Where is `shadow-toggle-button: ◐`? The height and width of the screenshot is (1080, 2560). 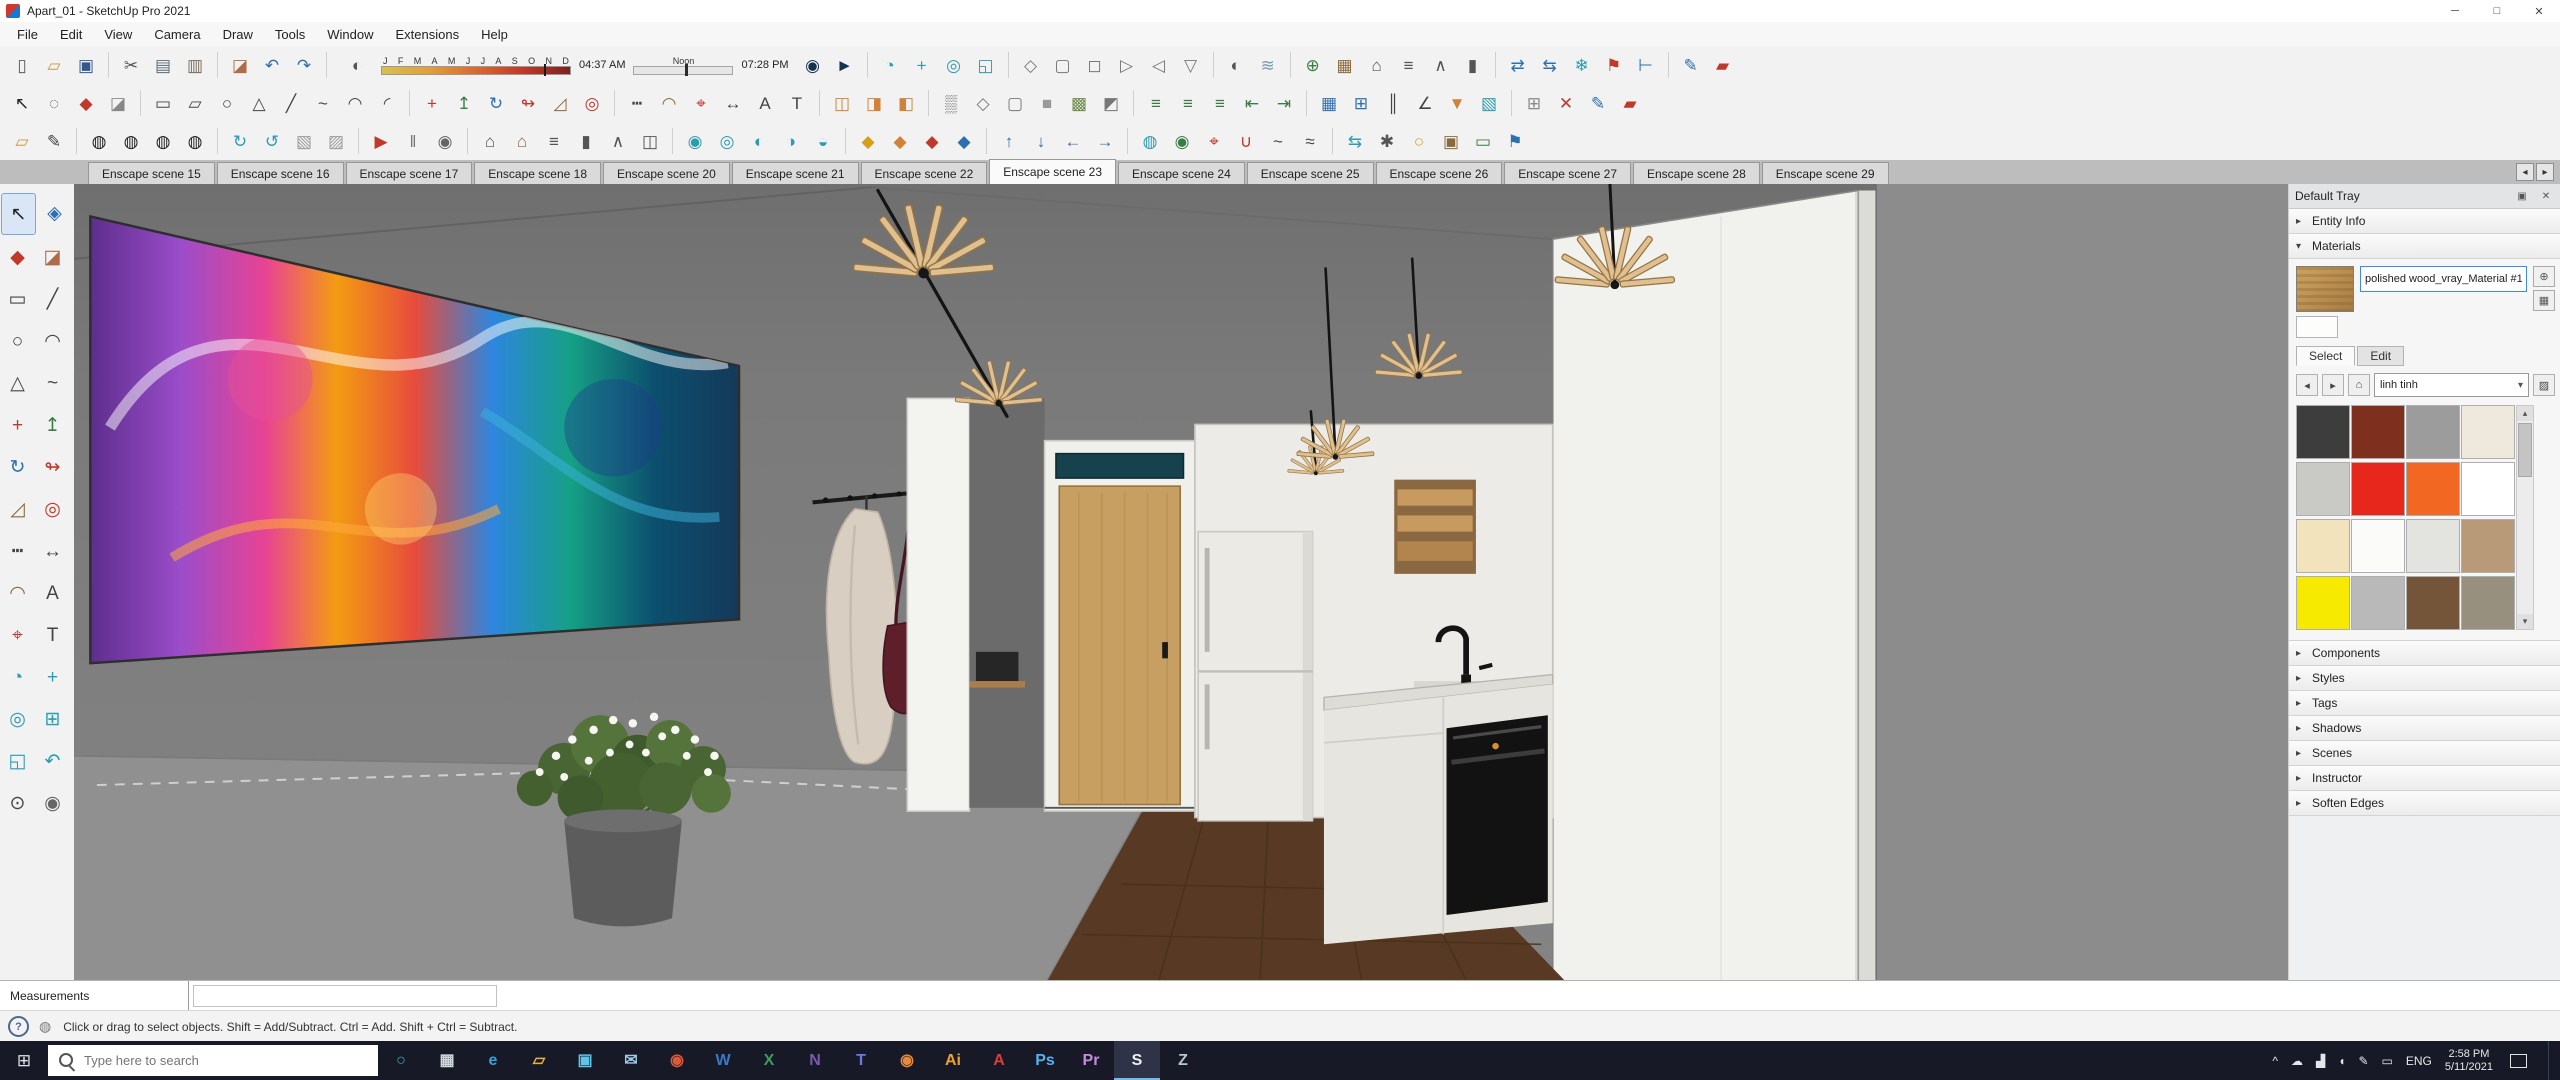
shadow-toggle-button: ◐ is located at coordinates (357, 65).